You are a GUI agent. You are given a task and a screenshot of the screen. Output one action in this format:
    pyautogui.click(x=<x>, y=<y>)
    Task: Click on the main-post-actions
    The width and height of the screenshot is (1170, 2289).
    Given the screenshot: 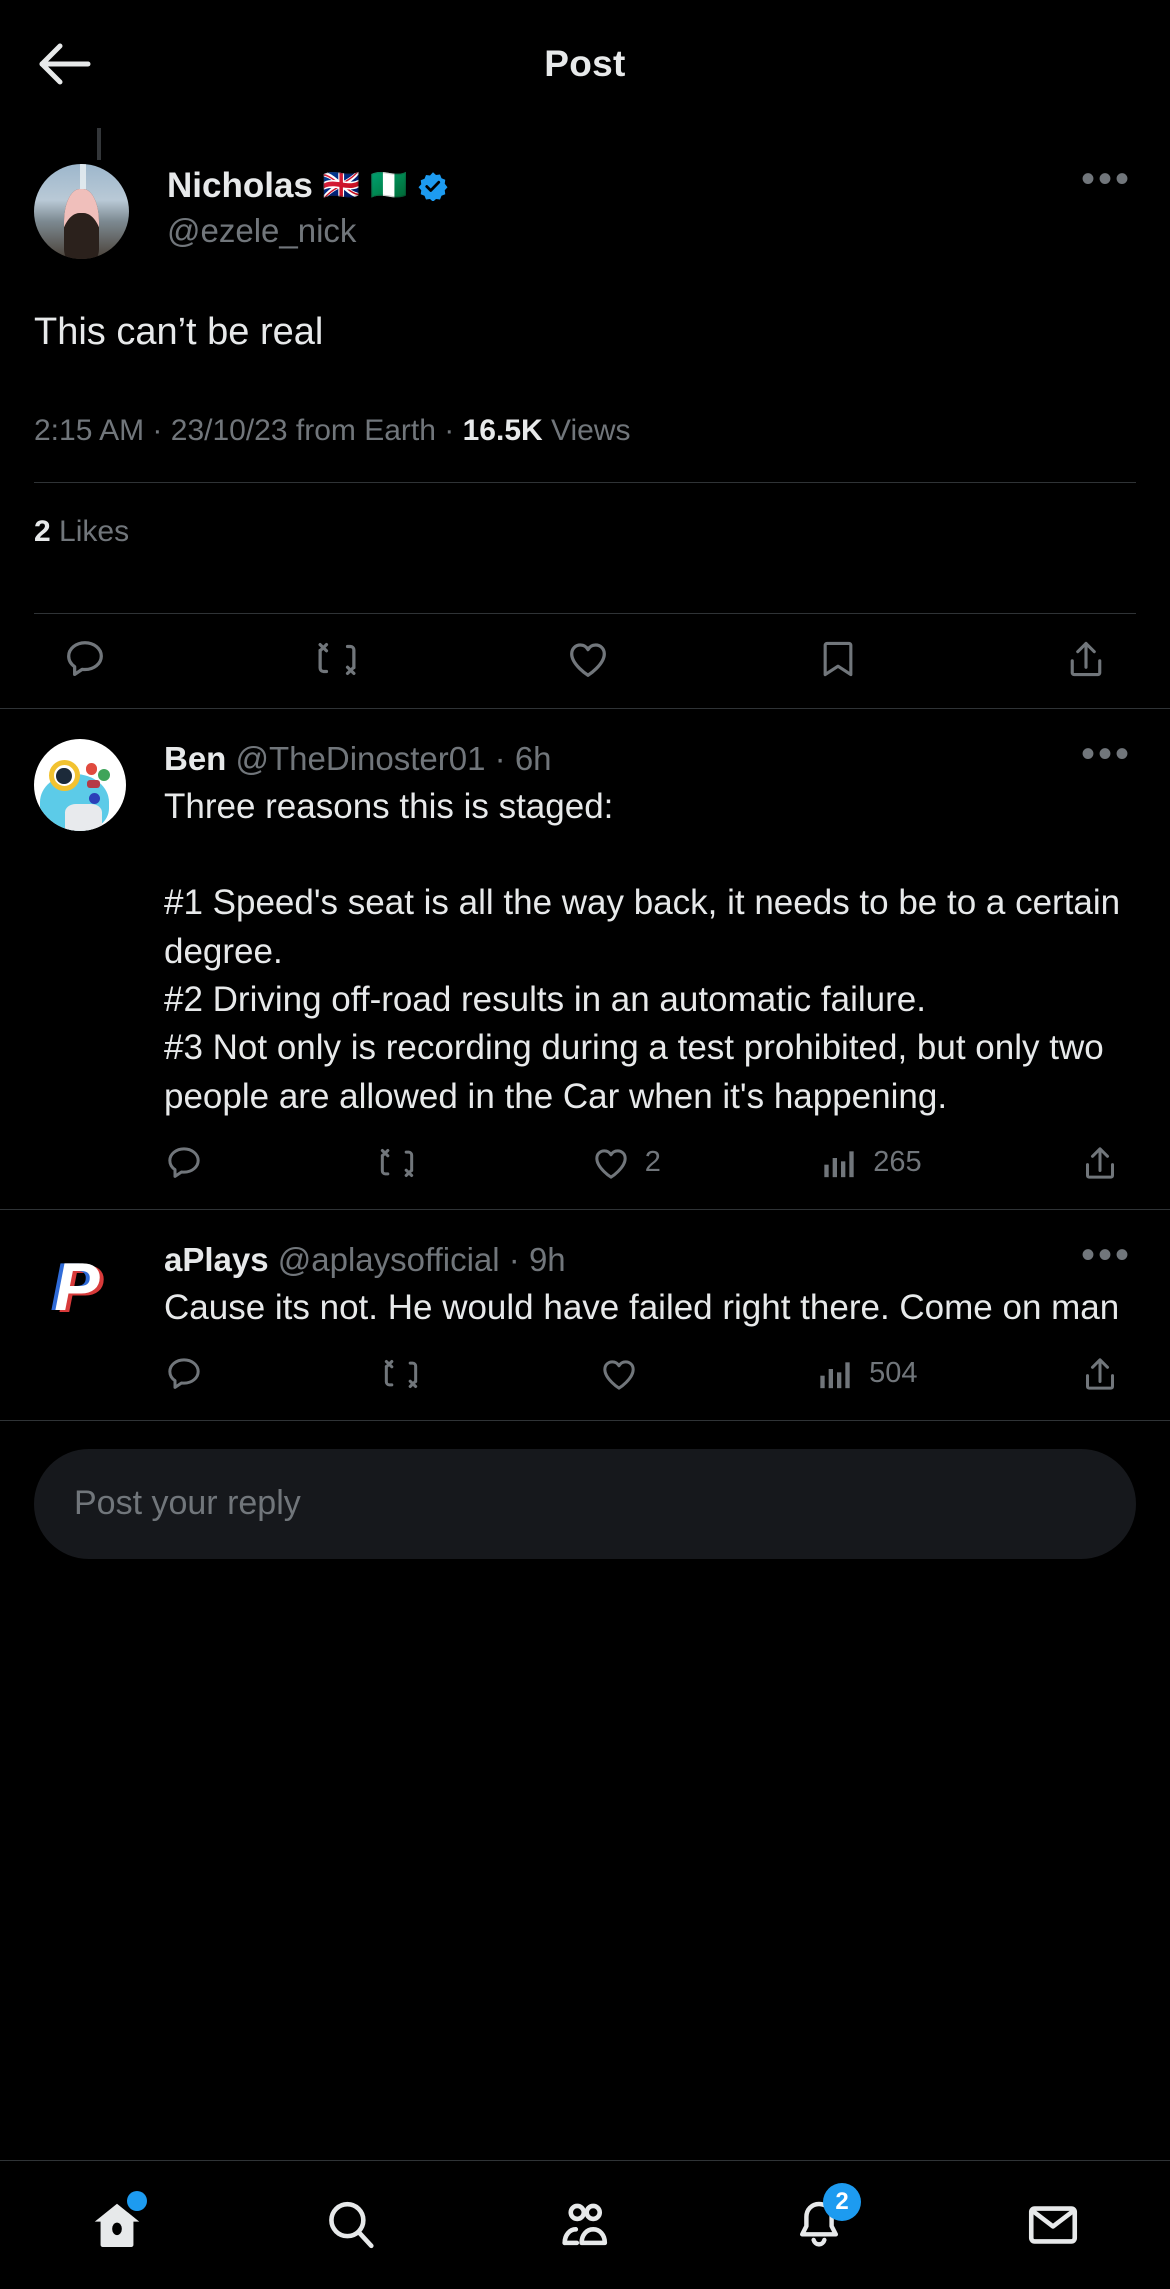 What is the action you would take?
    pyautogui.click(x=585, y=661)
    